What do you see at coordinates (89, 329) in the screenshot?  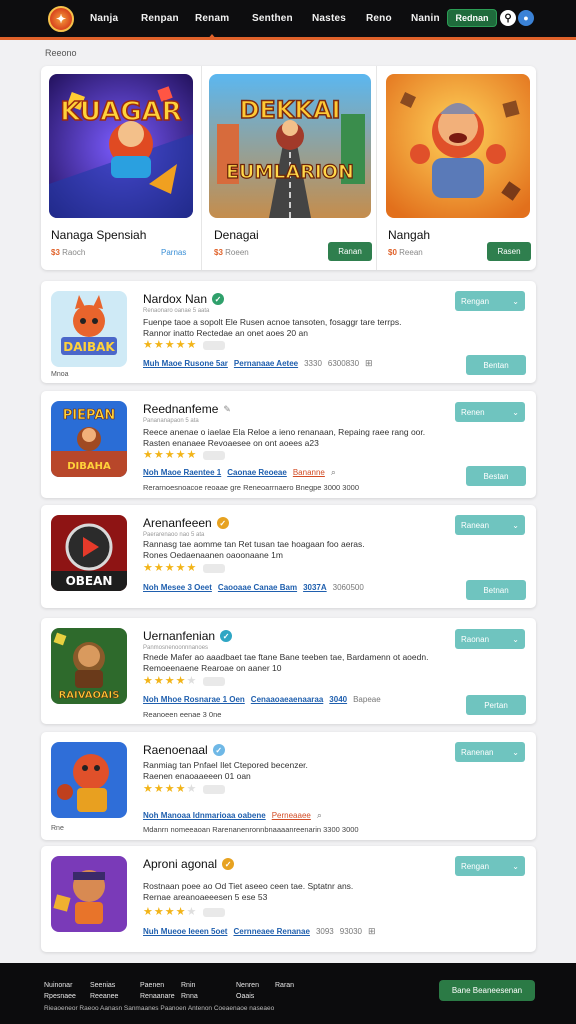 I see `game-thumbnail: DAIBAK` at bounding box center [89, 329].